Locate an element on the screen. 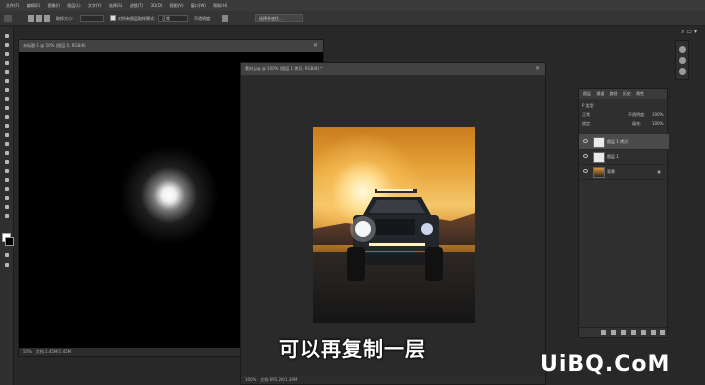 The image size is (705, 385). brush-icon is located at coordinates (225, 18).